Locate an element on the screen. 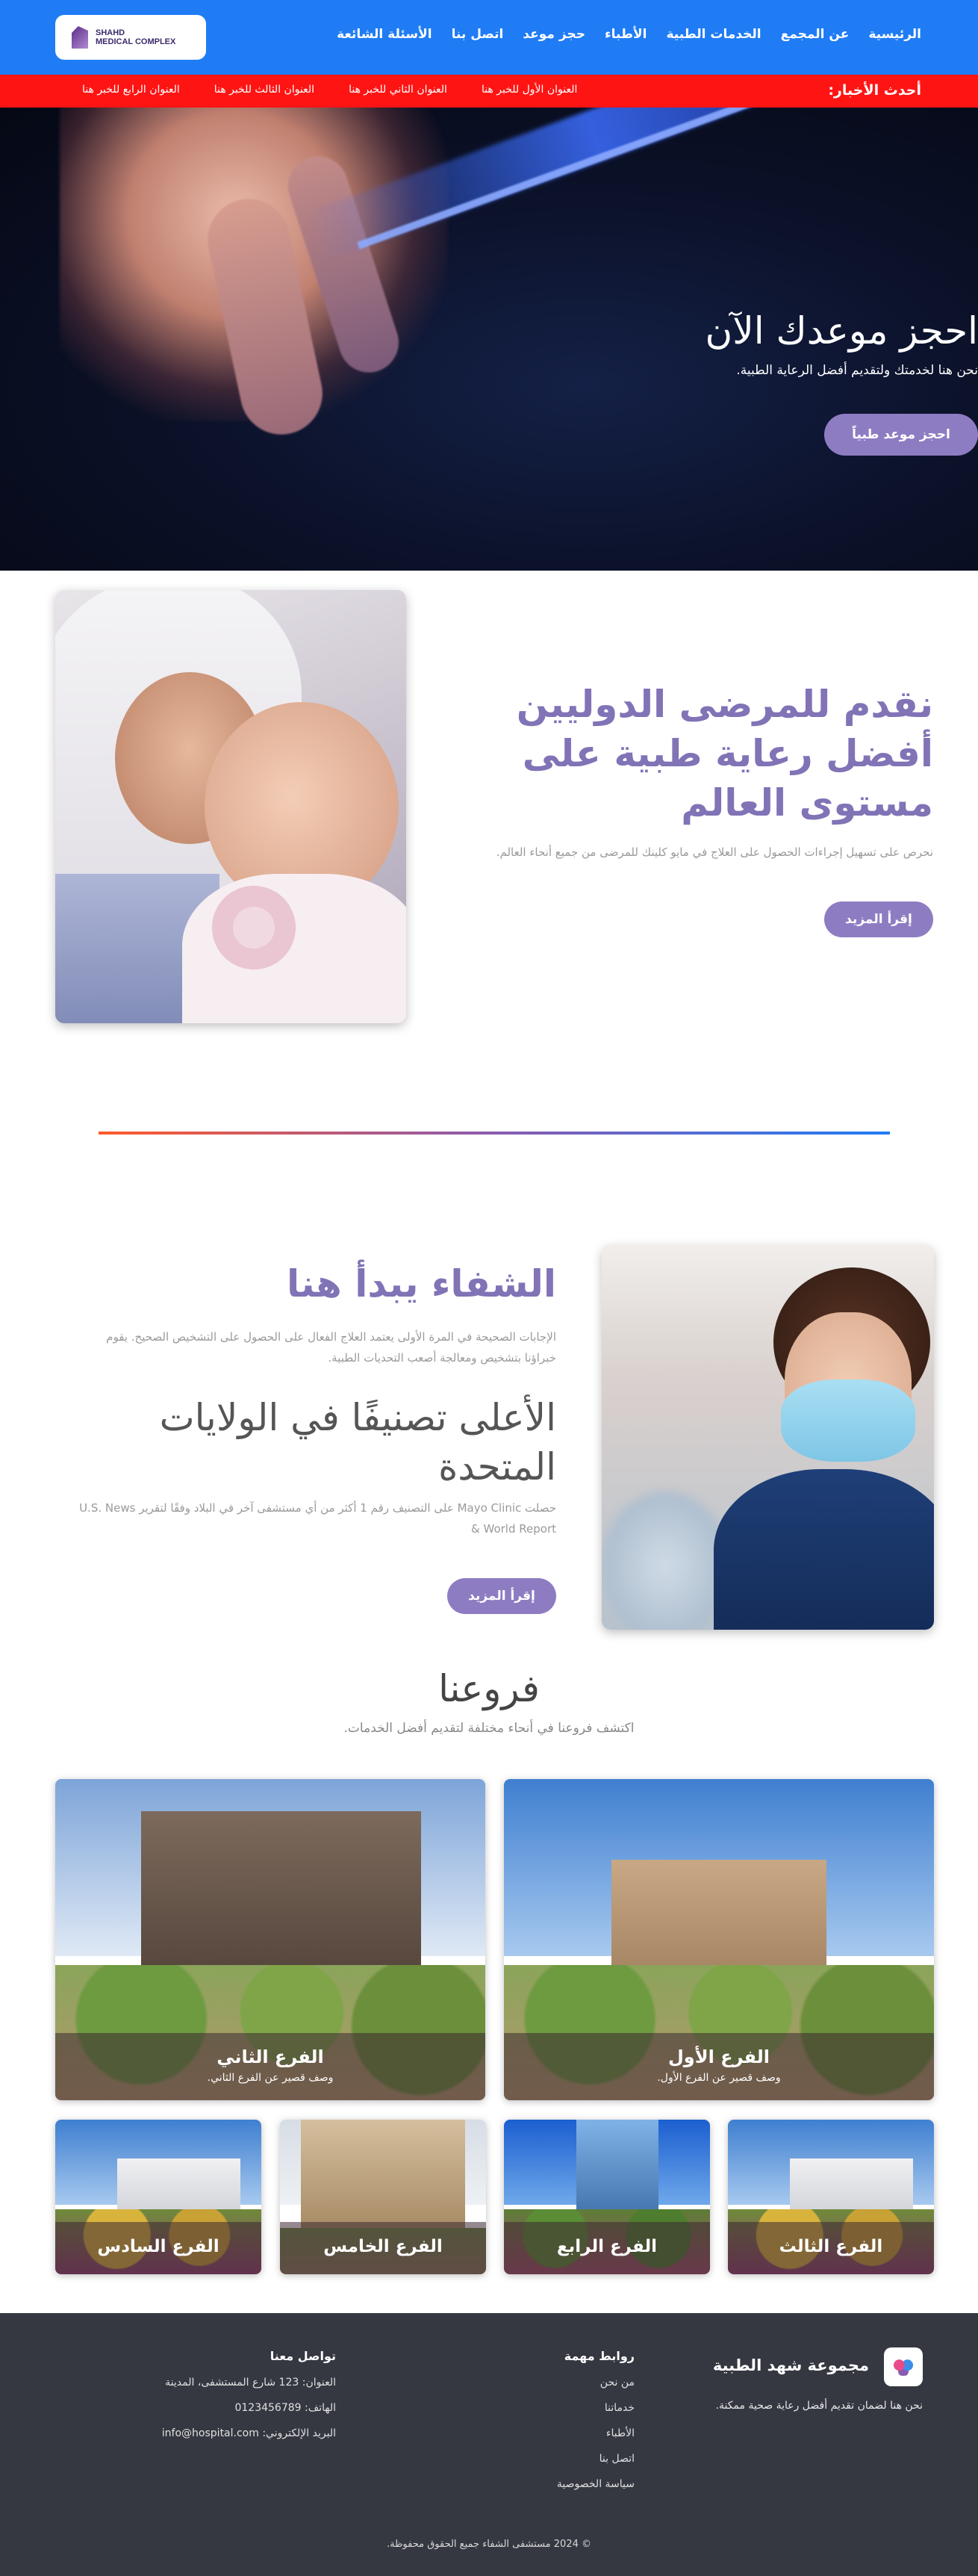 The image size is (978, 2576). intro-read-more-button: إقرأ المزيد is located at coordinates (878, 919).